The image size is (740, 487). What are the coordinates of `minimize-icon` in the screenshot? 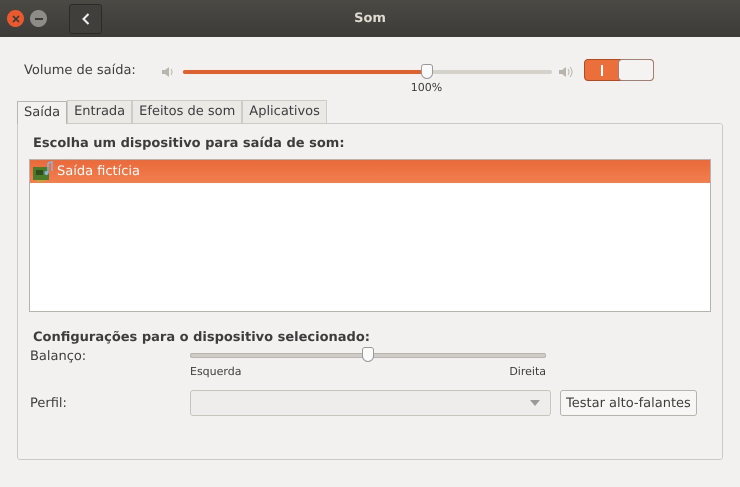 It's located at (38, 19).